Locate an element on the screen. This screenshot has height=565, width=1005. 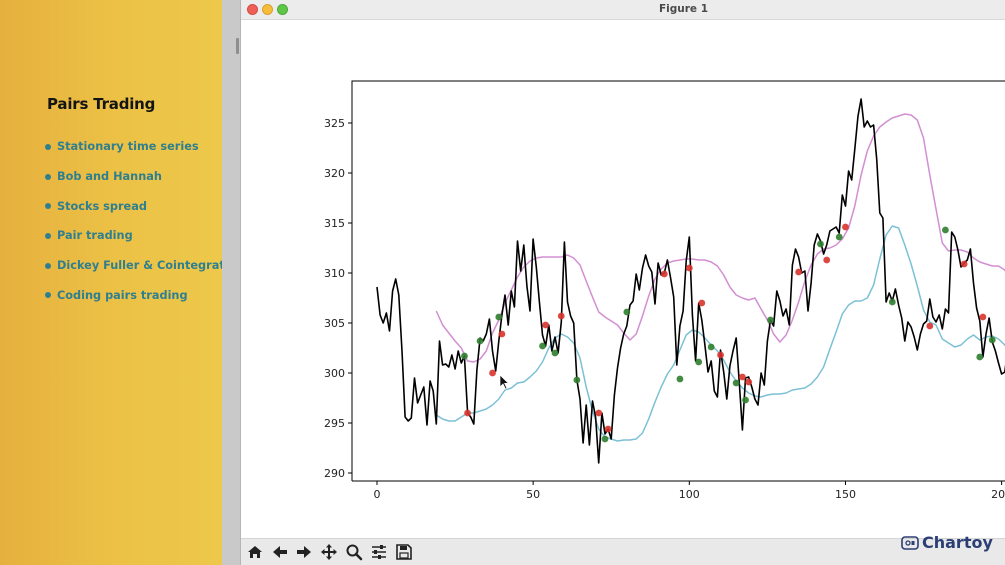
topic-item: Bob and Hannah is located at coordinates (144, 177).